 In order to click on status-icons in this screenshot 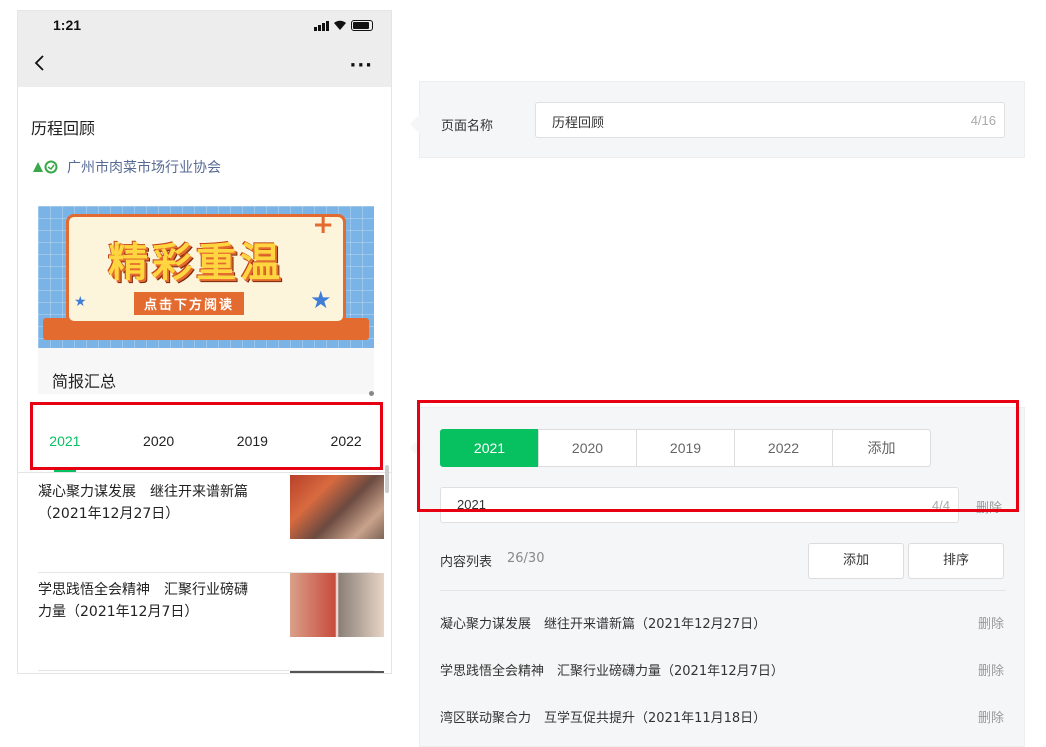, I will do `click(343, 25)`.